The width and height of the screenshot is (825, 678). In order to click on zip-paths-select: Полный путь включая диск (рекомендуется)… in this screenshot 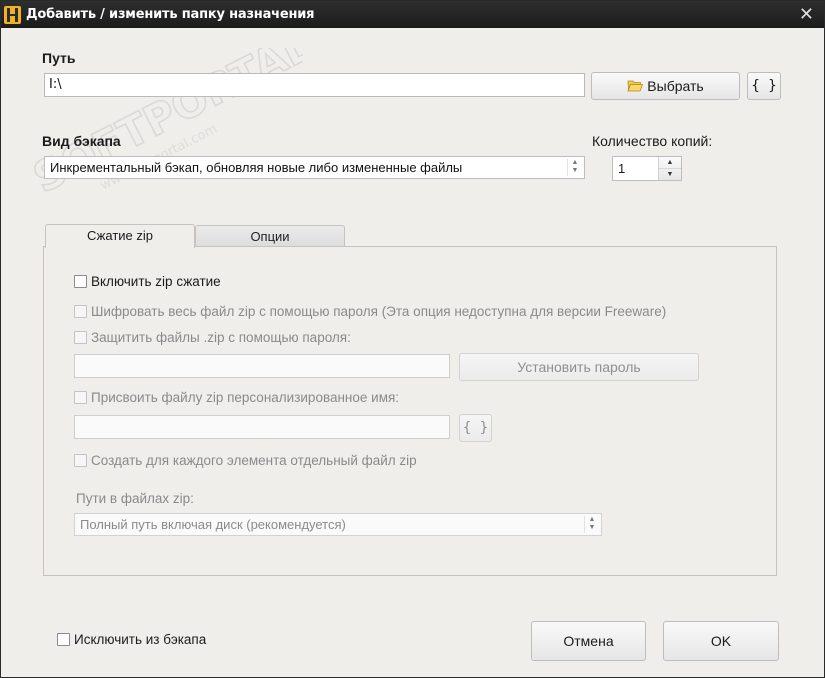, I will do `click(338, 524)`.